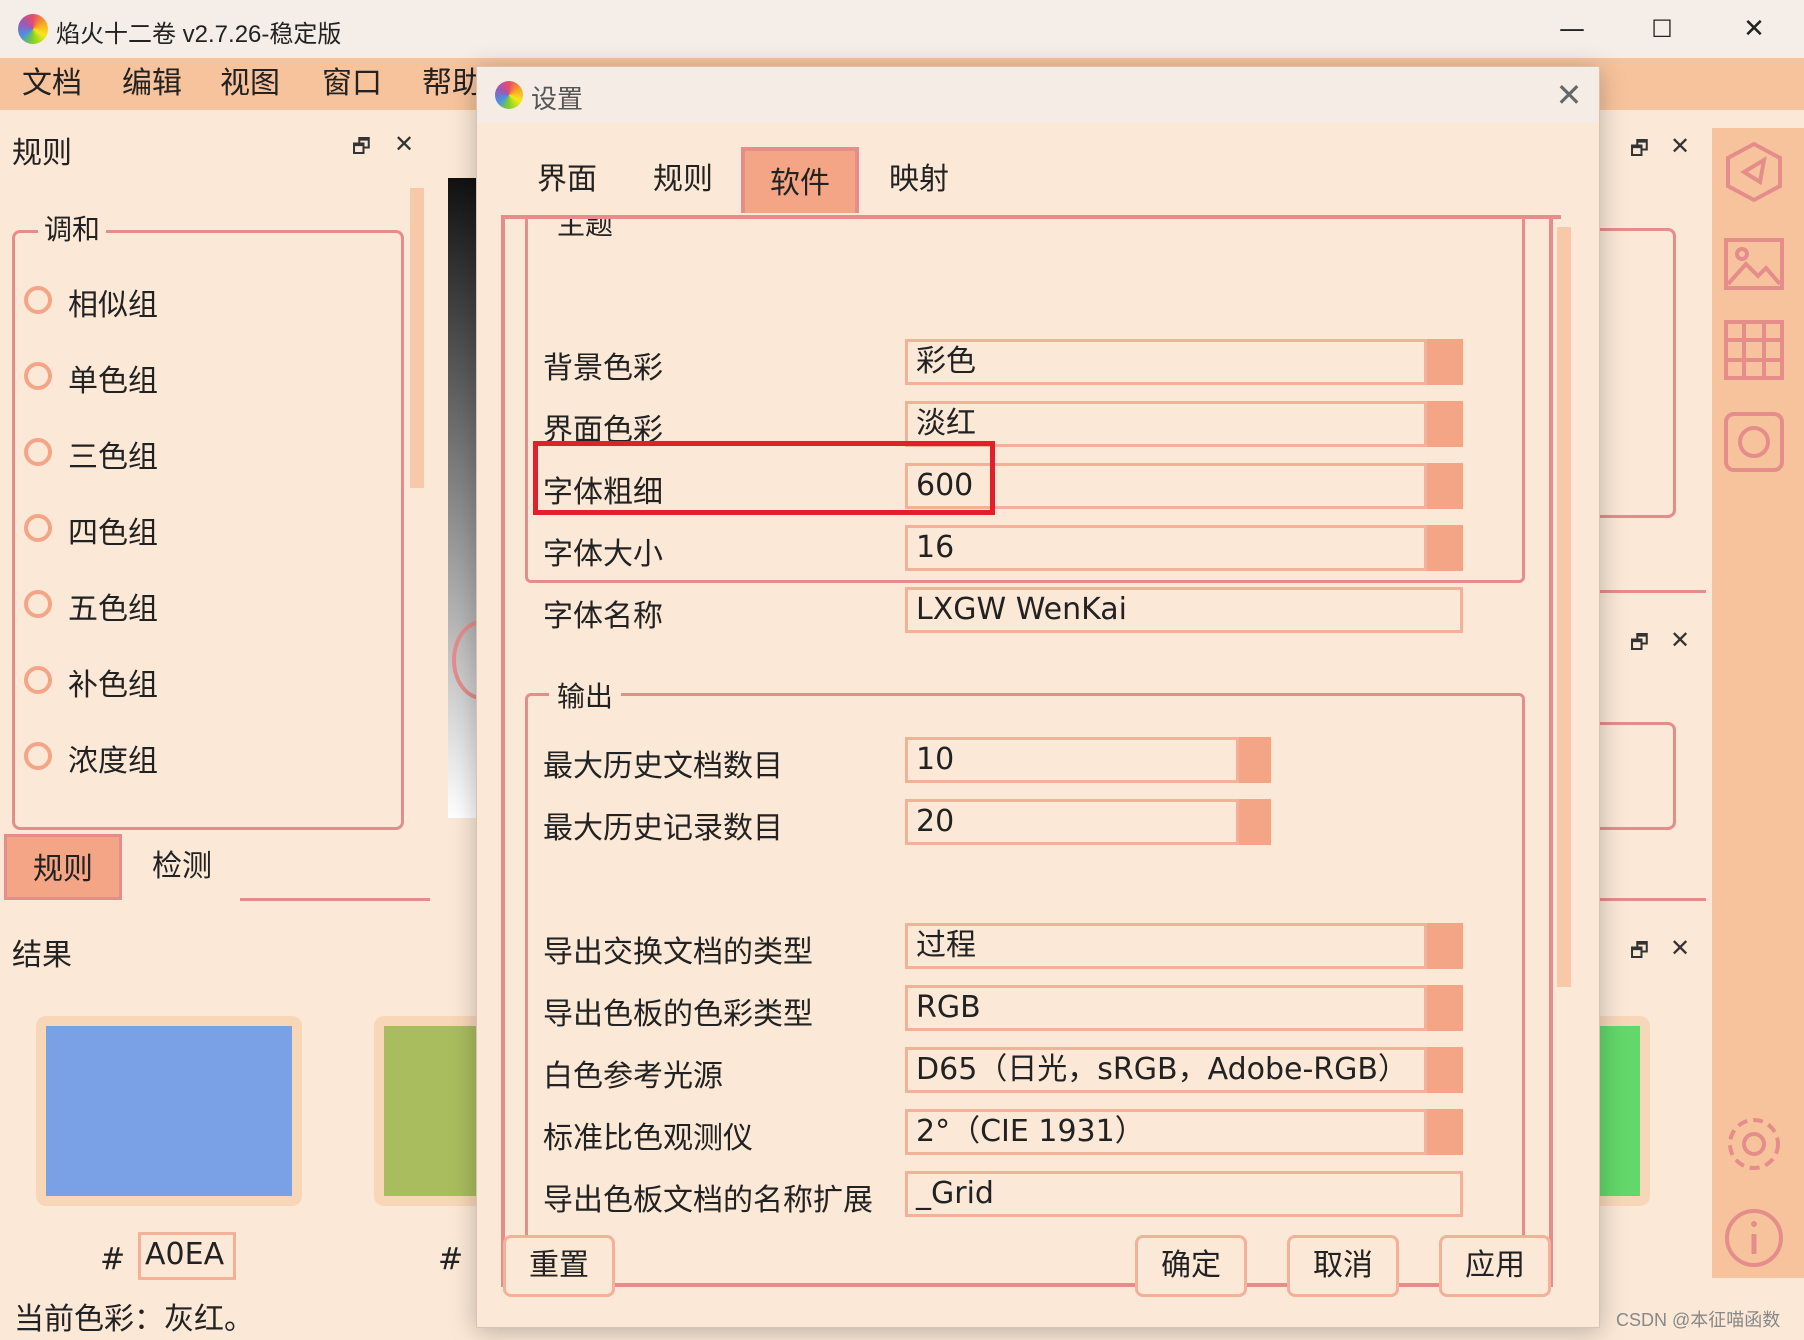  I want to click on setting-label: 标准比色观测仪, so click(648, 1138).